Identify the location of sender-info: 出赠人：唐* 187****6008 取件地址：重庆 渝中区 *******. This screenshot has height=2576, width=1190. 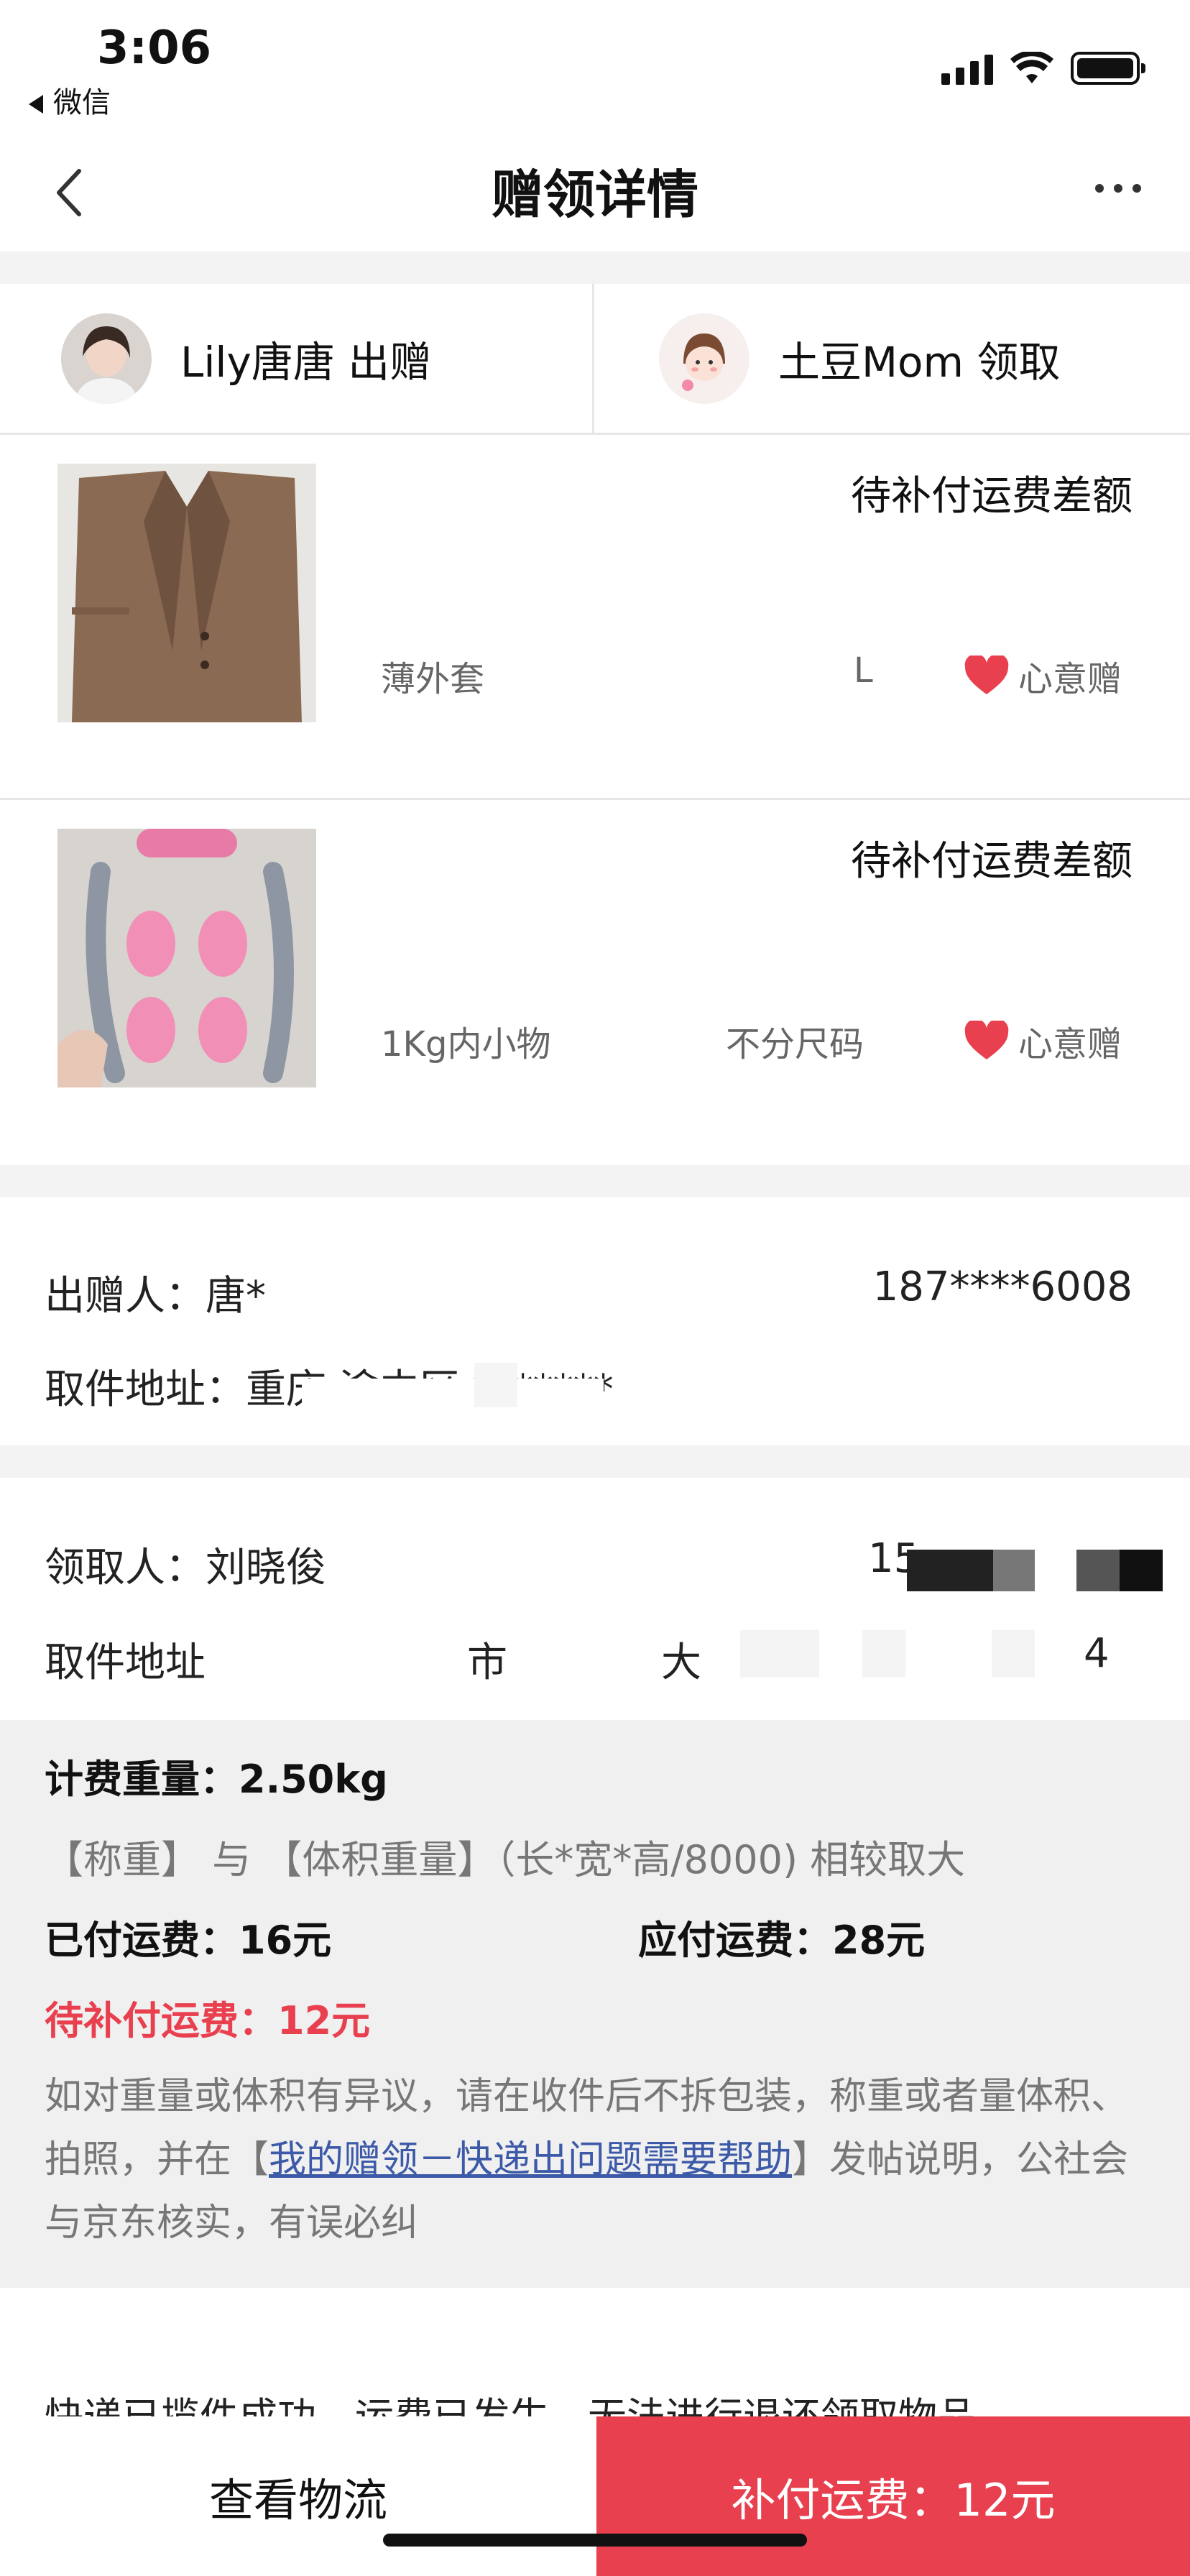
(595, 1321).